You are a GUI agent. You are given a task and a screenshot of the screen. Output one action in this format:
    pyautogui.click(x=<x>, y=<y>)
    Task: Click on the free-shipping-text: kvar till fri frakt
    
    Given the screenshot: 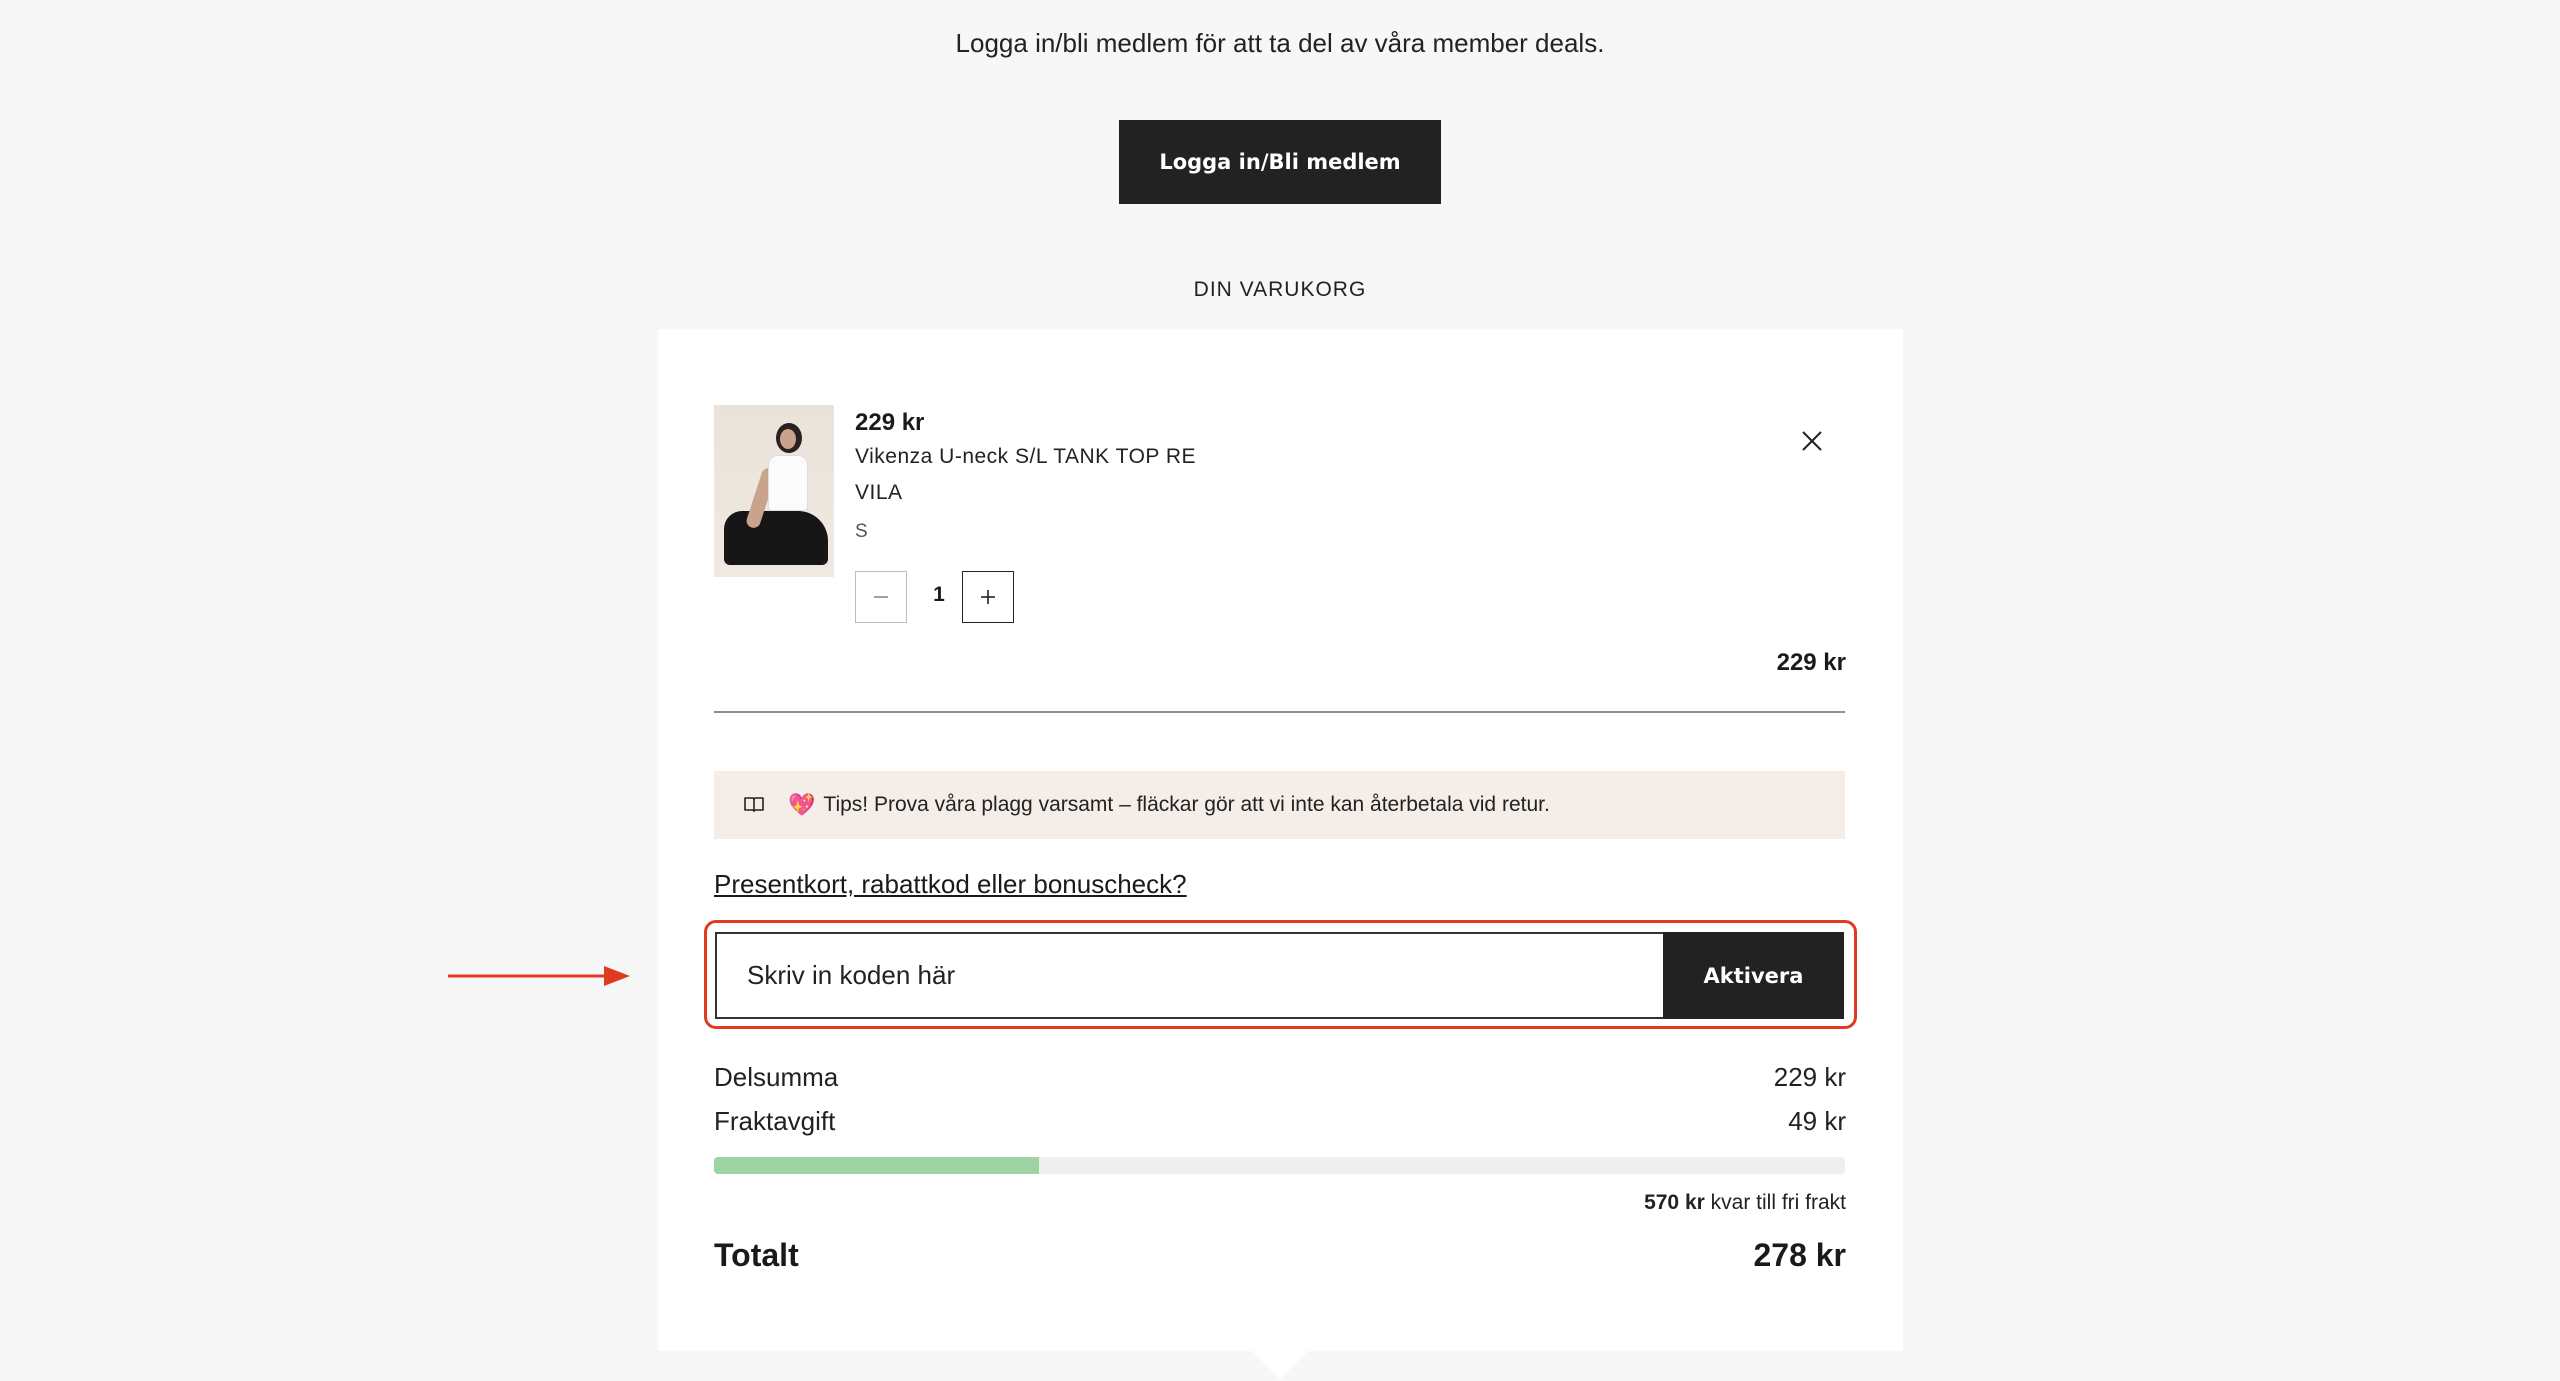 What is the action you would take?
    pyautogui.click(x=1775, y=1202)
    